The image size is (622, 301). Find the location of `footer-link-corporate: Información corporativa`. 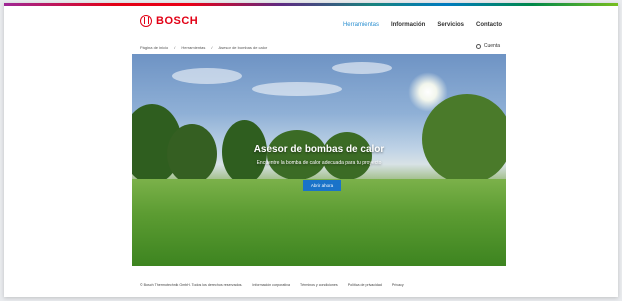

footer-link-corporate: Información corporativa is located at coordinates (271, 285).